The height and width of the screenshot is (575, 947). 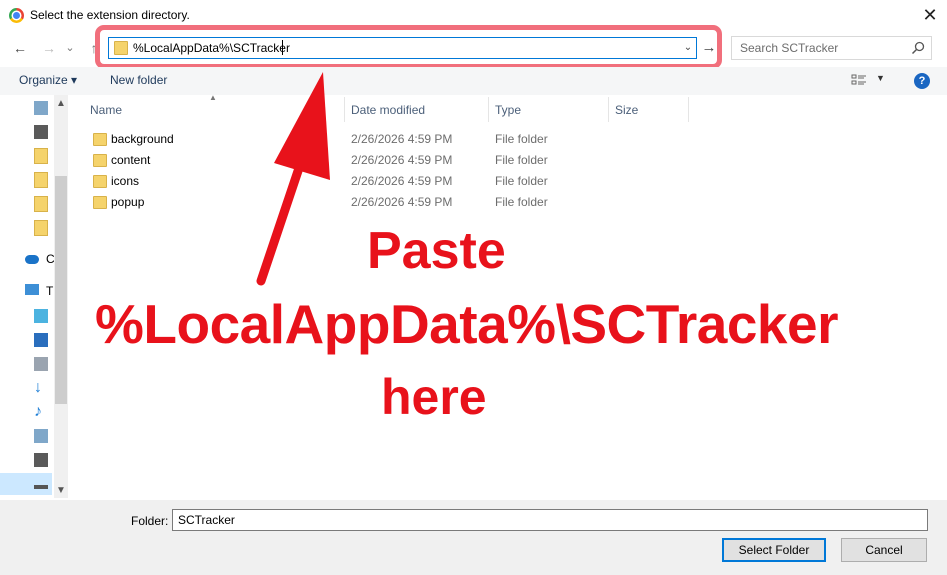 What do you see at coordinates (41, 412) in the screenshot?
I see `music-icon: ♪` at bounding box center [41, 412].